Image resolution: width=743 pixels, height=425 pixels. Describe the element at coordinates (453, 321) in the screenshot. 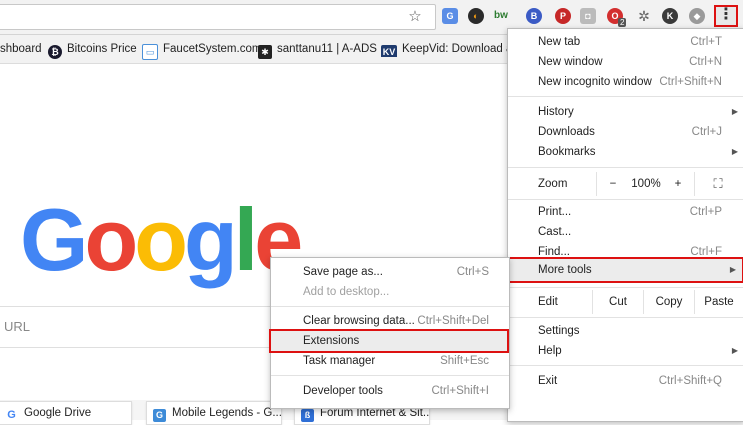

I see `submenu-shortcut: Ctrl+Shift+Del` at that location.